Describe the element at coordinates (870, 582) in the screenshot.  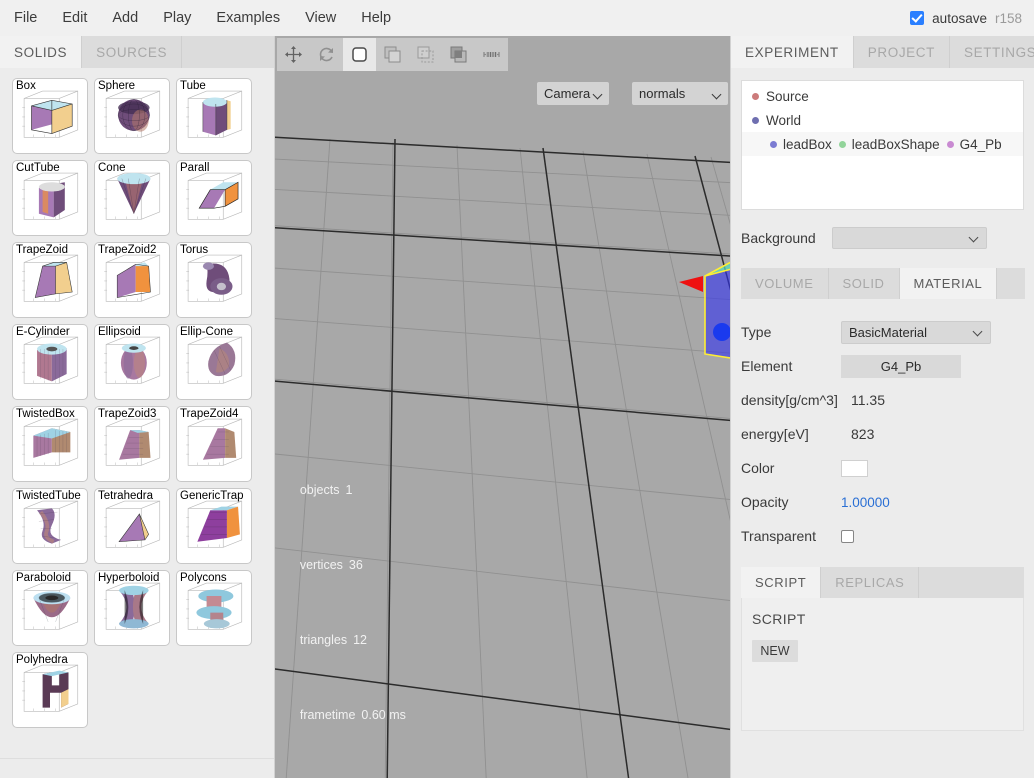
I see `tab-replicas: REPLICAS` at that location.